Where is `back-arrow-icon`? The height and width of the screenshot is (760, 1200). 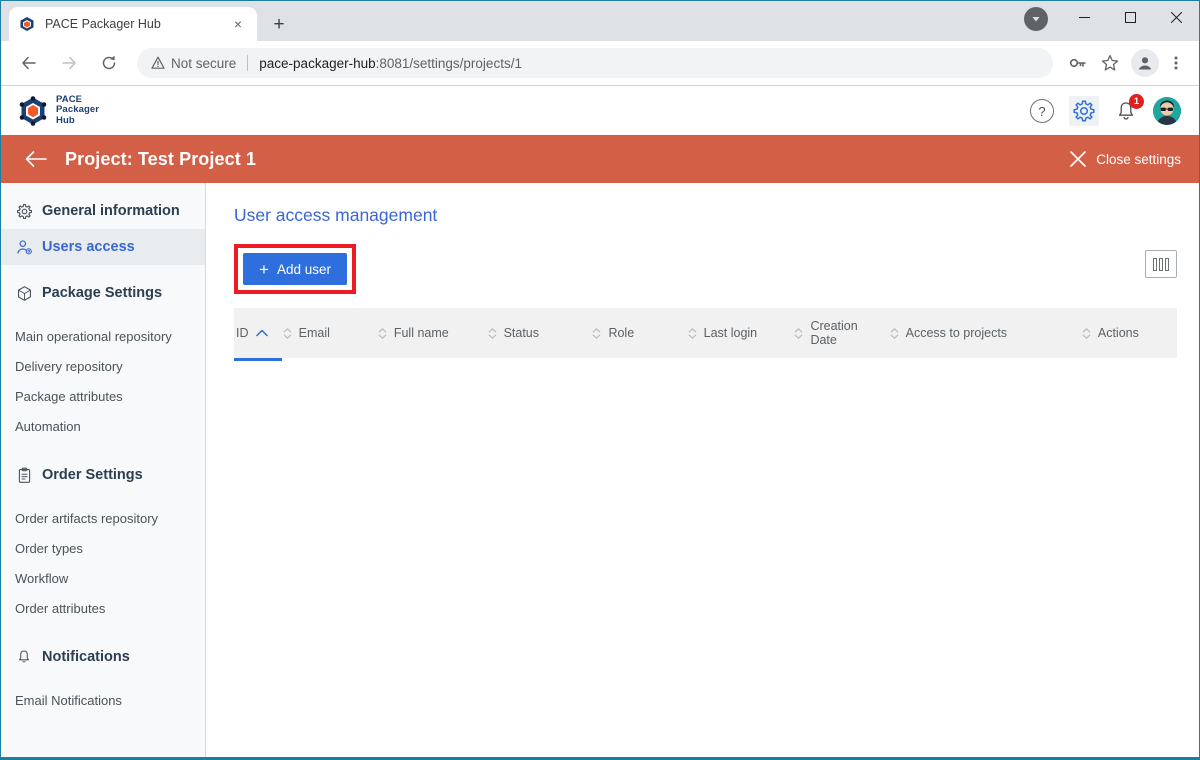
back-arrow-icon is located at coordinates (36, 159).